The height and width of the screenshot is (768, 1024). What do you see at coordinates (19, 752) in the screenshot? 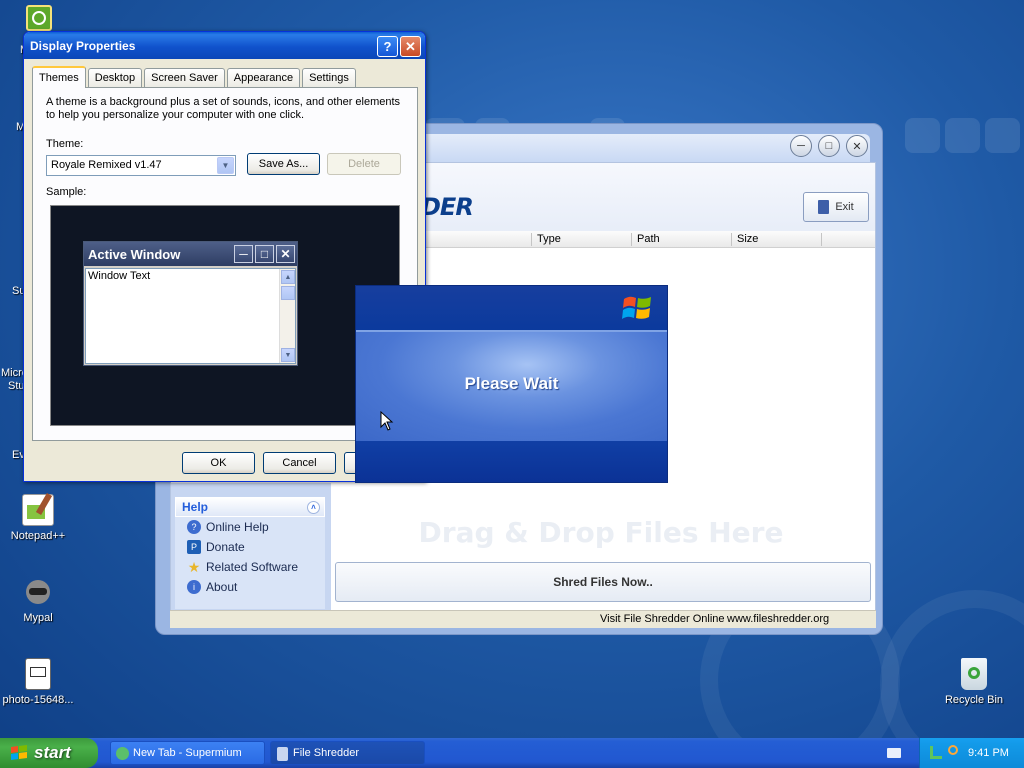
I see `windows-flag-icon` at bounding box center [19, 752].